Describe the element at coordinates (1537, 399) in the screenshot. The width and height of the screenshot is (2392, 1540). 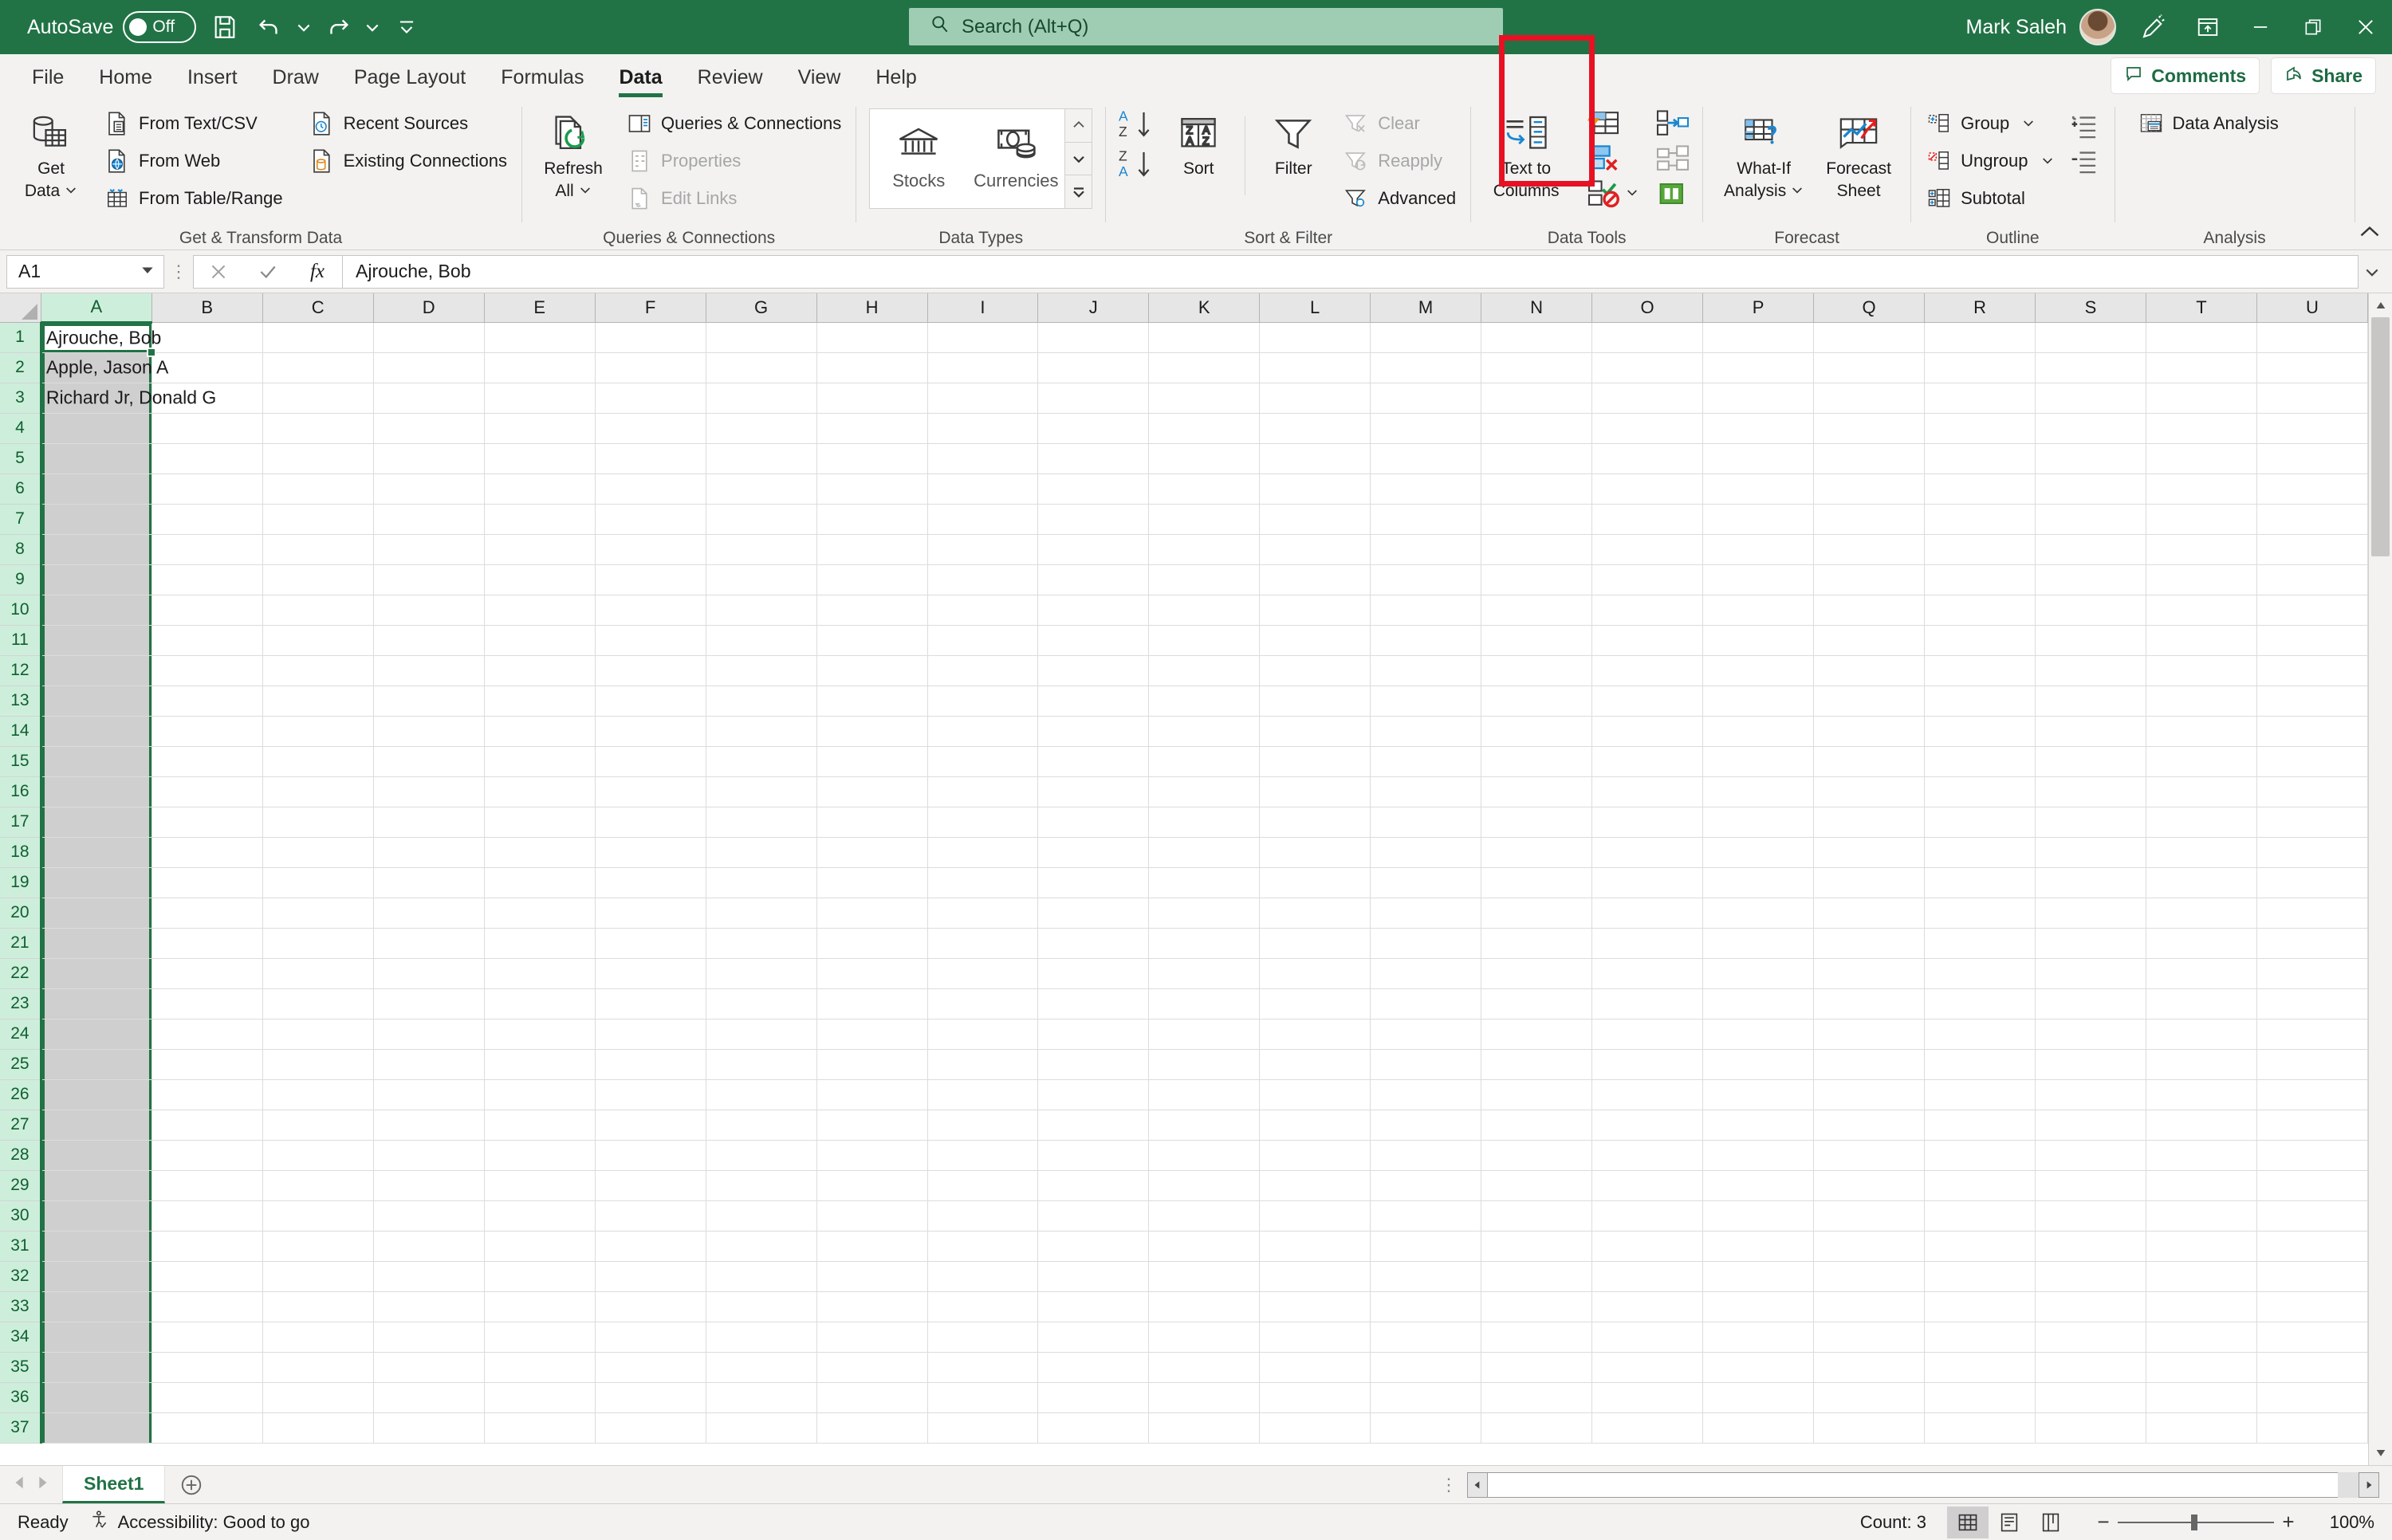
I see `cell-n3` at that location.